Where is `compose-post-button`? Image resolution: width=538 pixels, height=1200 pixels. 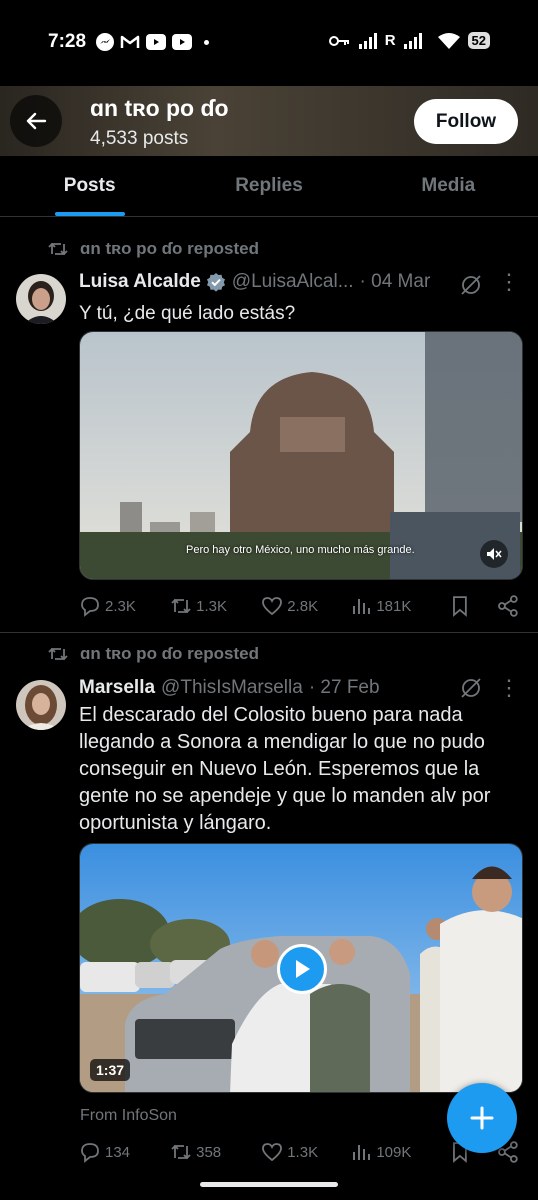 compose-post-button is located at coordinates (482, 1118).